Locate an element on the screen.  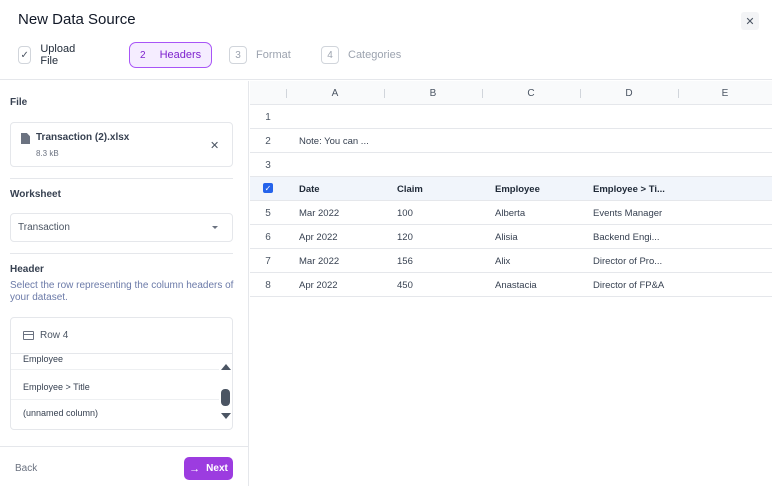
table-cell: Events Manager is located at coordinates (628, 213).